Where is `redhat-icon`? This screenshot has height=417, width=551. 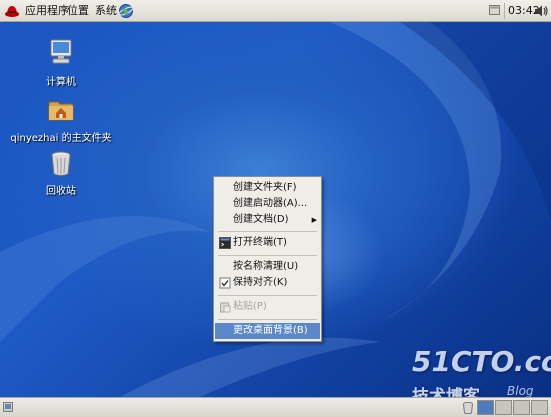
redhat-icon is located at coordinates (12, 11).